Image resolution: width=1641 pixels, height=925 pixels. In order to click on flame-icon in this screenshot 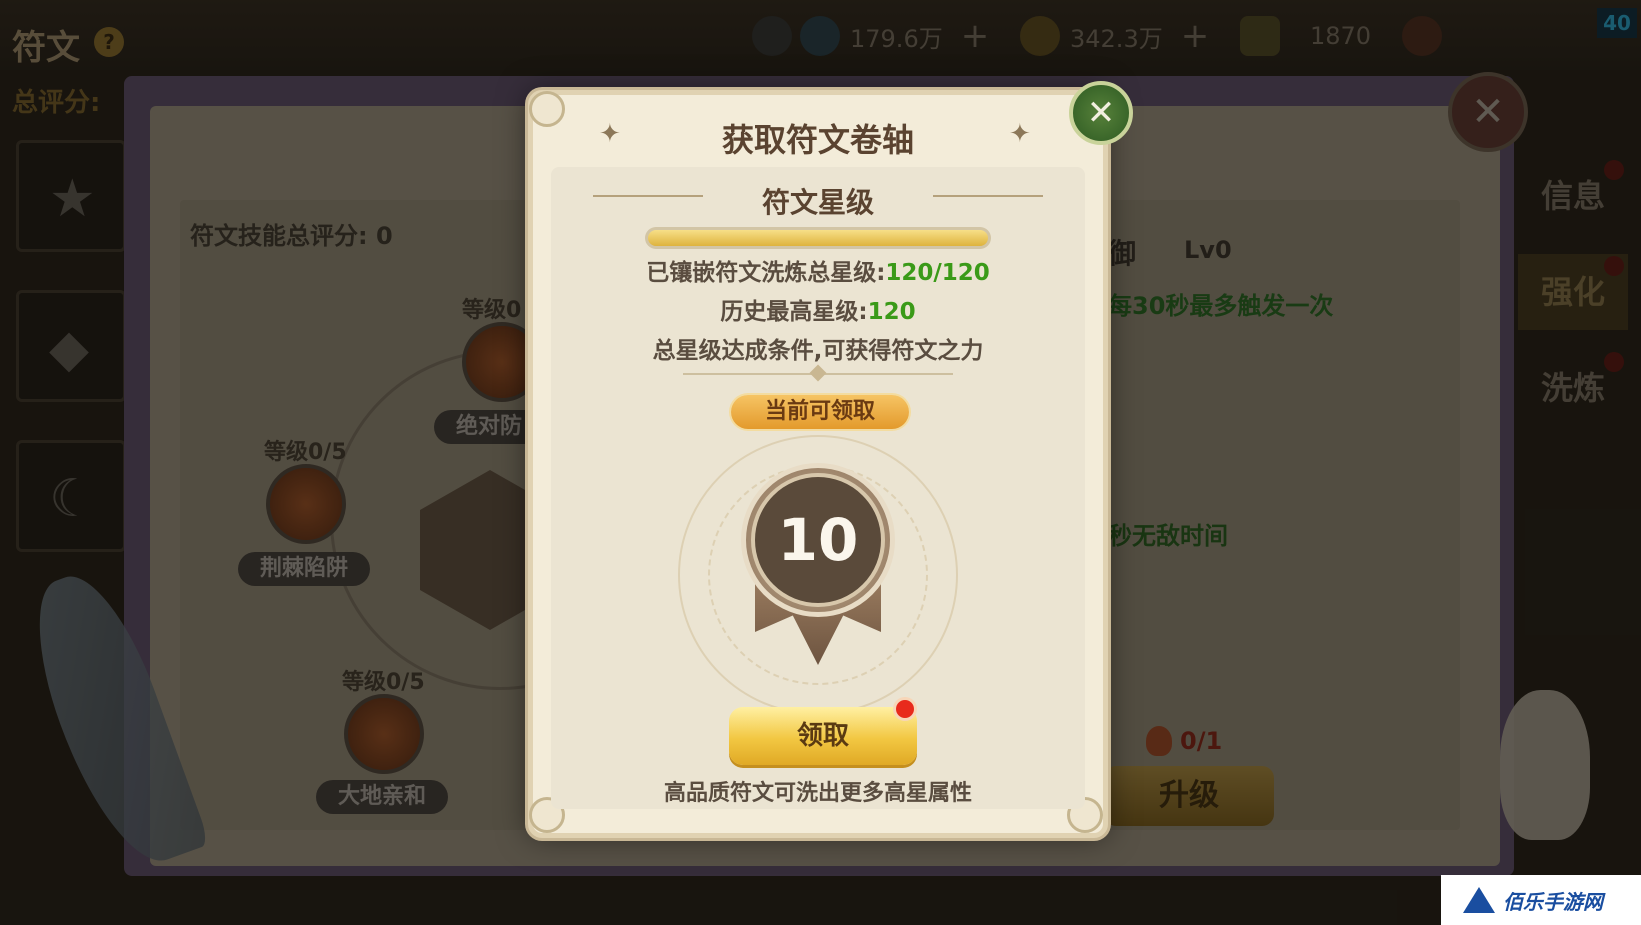, I will do `click(1159, 741)`.